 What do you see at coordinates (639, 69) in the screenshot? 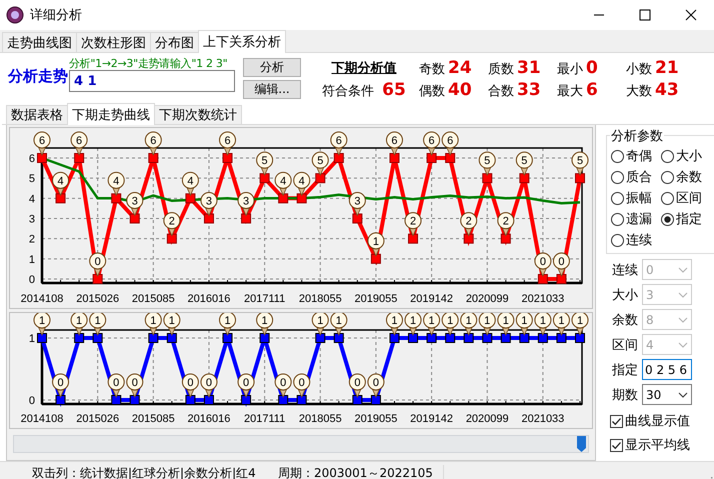
I see `stat-label: 小数` at bounding box center [639, 69].